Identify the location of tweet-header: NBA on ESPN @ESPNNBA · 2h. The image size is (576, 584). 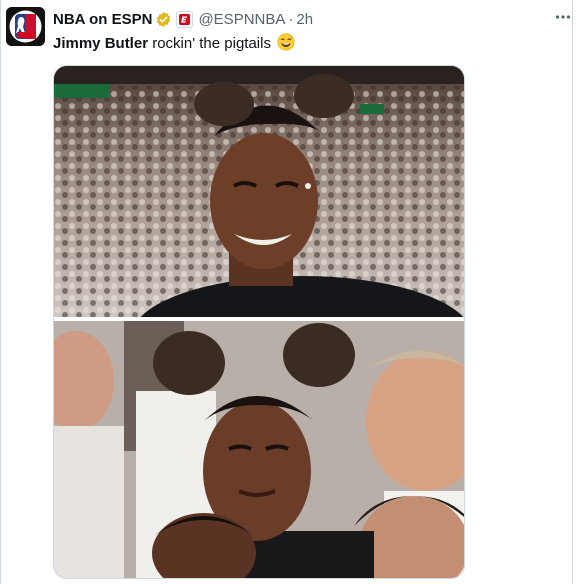
(183, 19).